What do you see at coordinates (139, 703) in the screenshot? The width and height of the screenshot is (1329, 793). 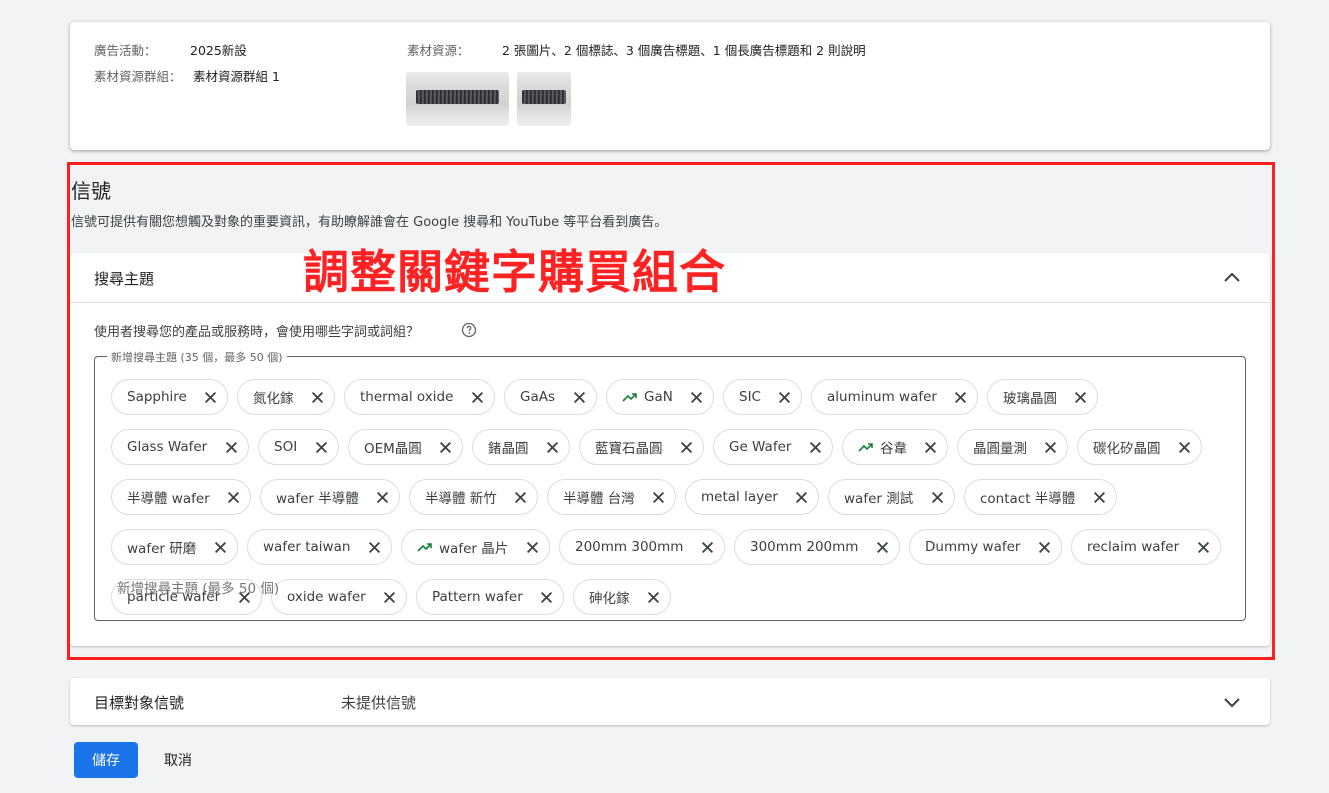 I see `audience-signal-title: 目標對象信號` at bounding box center [139, 703].